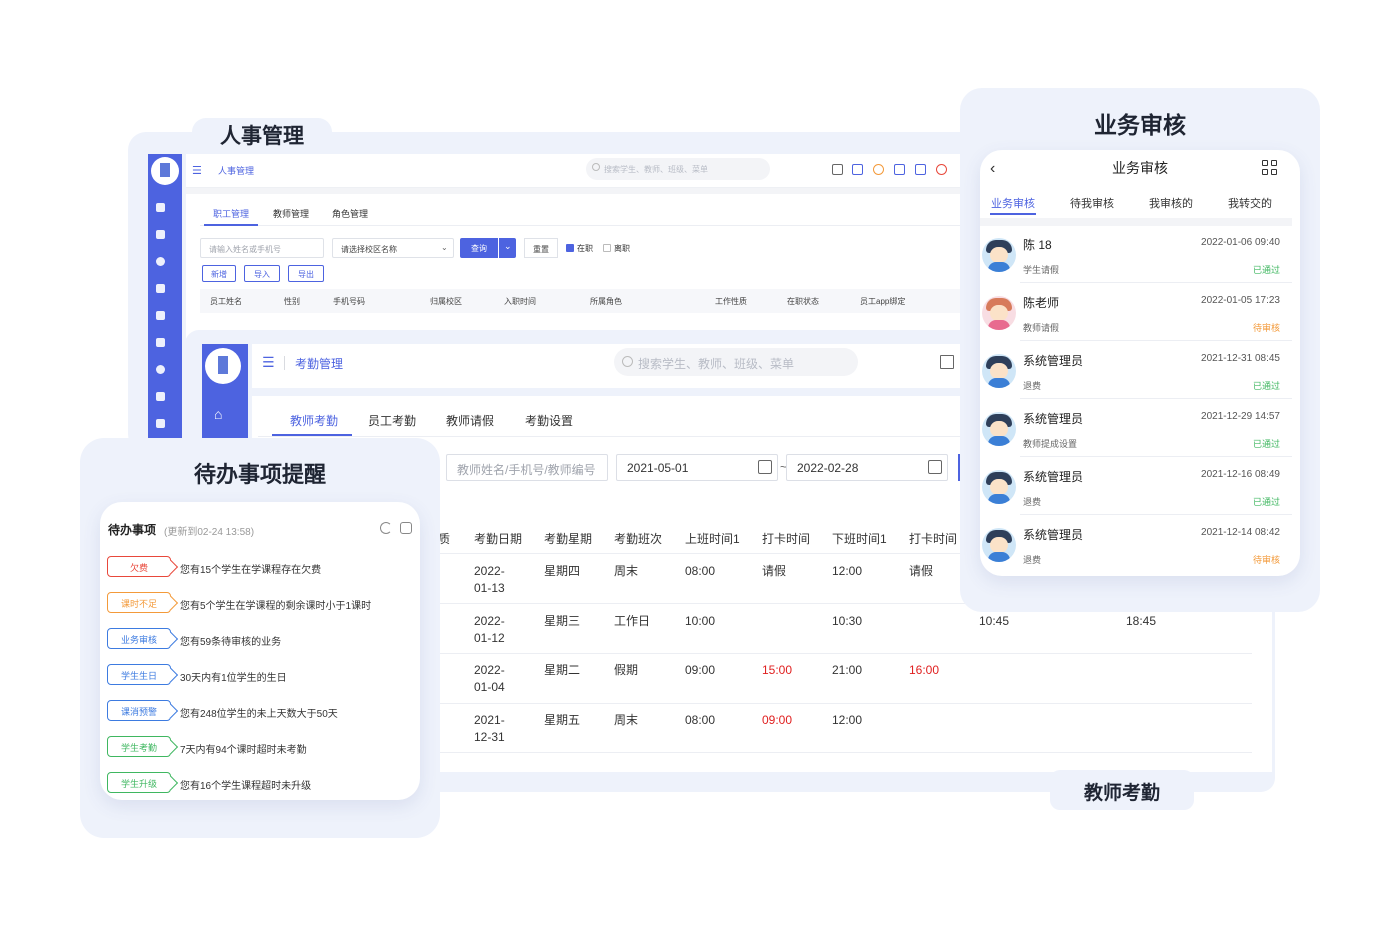  Describe the element at coordinates (607, 248) in the screenshot. I see `left-checkbox` at that location.